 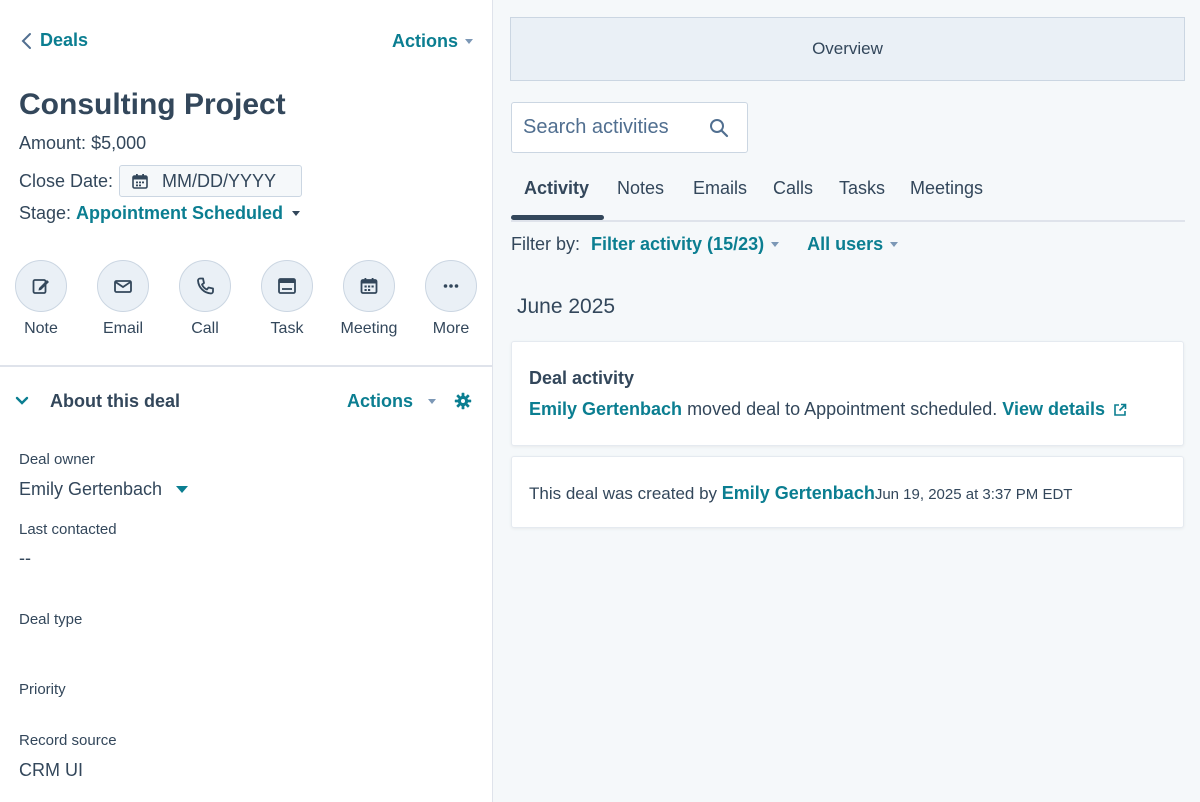 What do you see at coordinates (51, 770) in the screenshot?
I see `record-source-value: CRM UI` at bounding box center [51, 770].